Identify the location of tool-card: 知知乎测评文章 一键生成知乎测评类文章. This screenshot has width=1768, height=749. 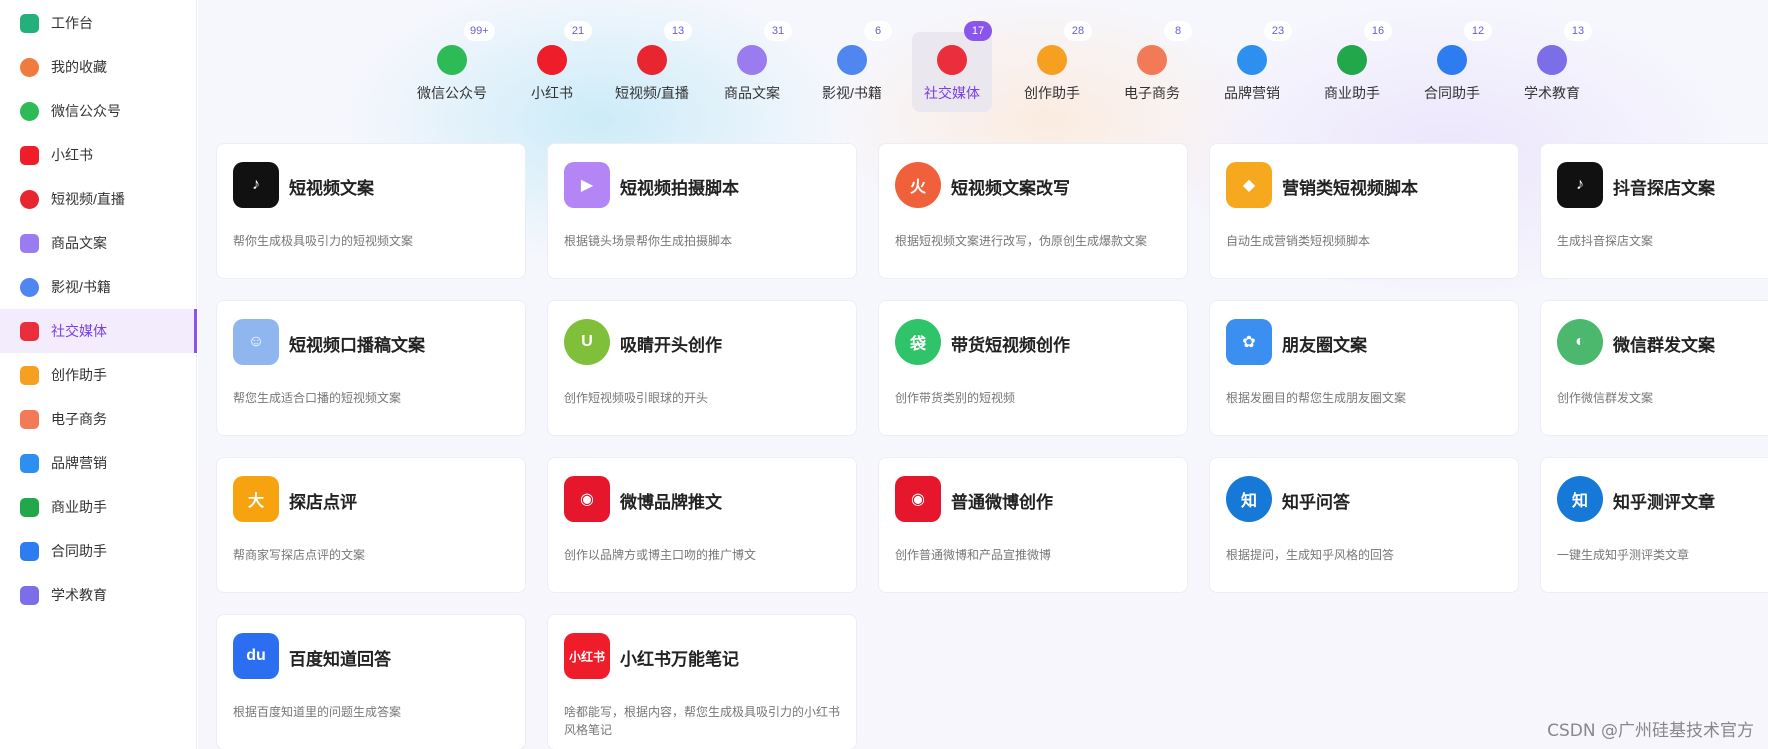
(1654, 525).